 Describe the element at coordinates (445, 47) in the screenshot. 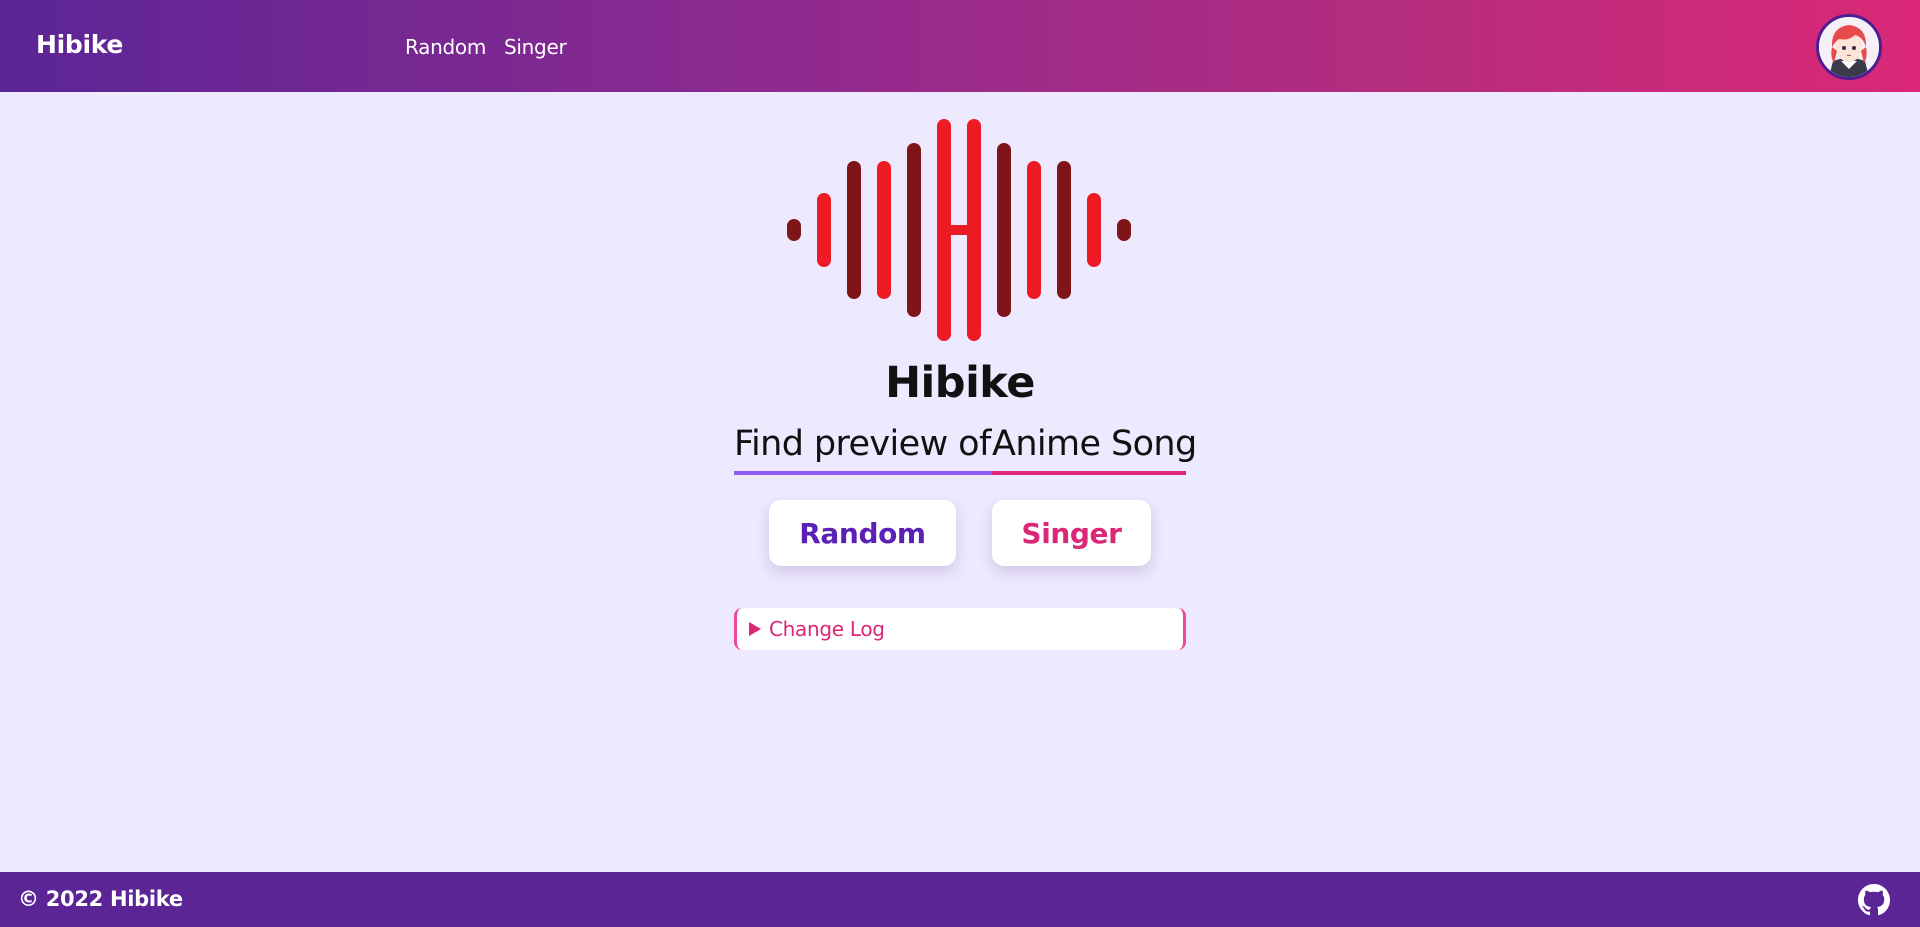

I see `nav-link-random: Random` at that location.